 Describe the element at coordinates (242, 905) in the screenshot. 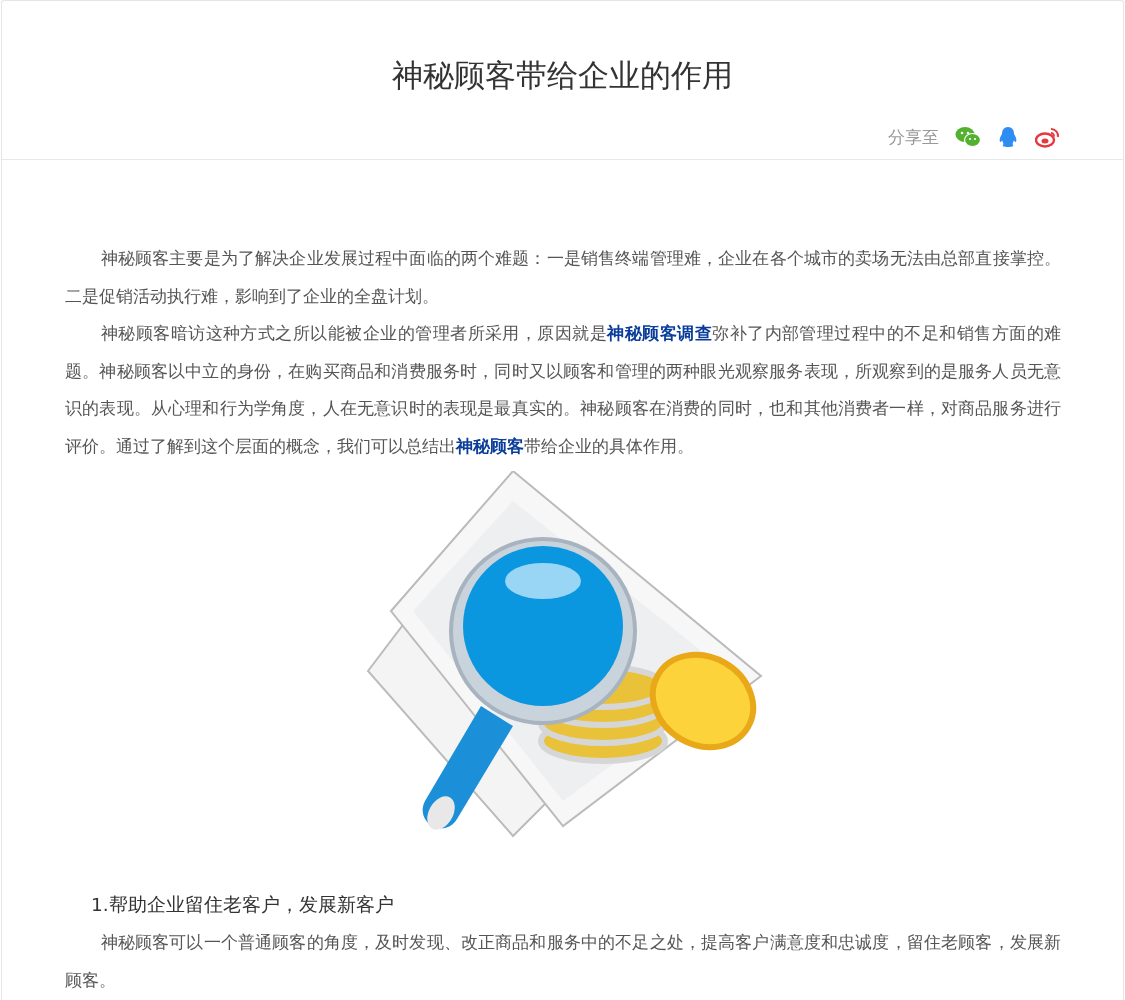

I see `section-heading: 1.帮助企业留住老客户，发展新客户` at that location.